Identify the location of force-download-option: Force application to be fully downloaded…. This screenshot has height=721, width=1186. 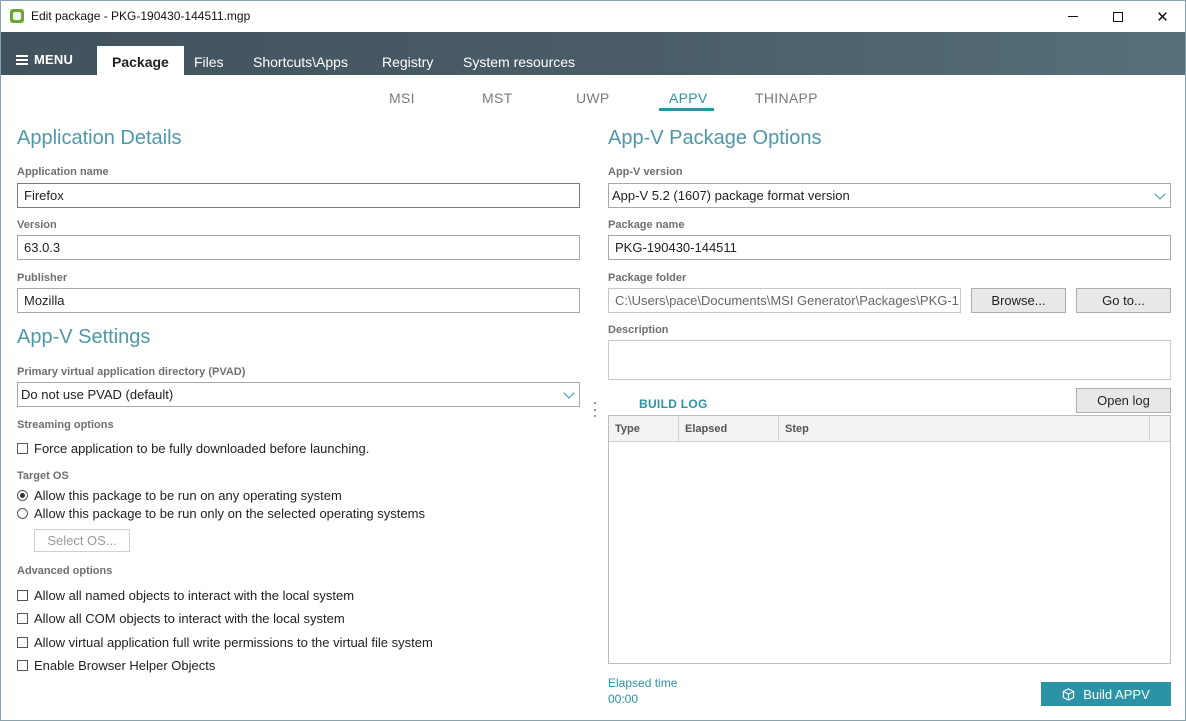
(193, 448).